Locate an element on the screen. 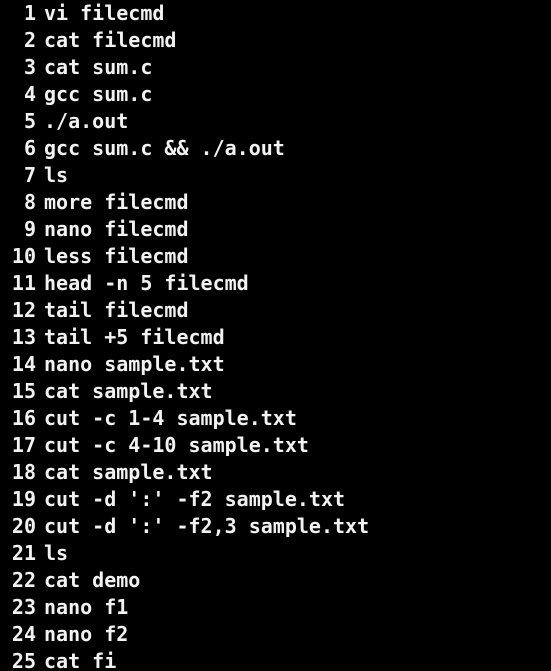 The image size is (551, 671). history-line: 21 ls is located at coordinates (275, 553).